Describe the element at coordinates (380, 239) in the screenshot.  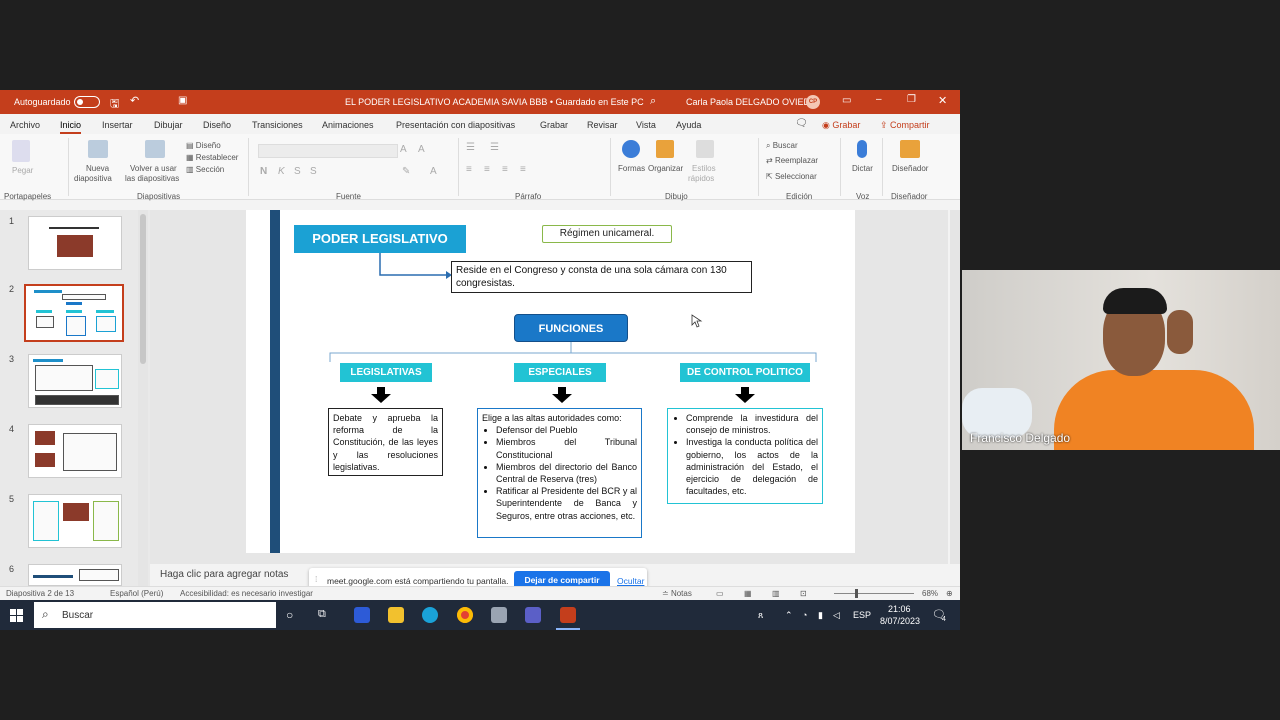
I see `poder-legislativo-title: PODER LEGISLATIVO` at that location.